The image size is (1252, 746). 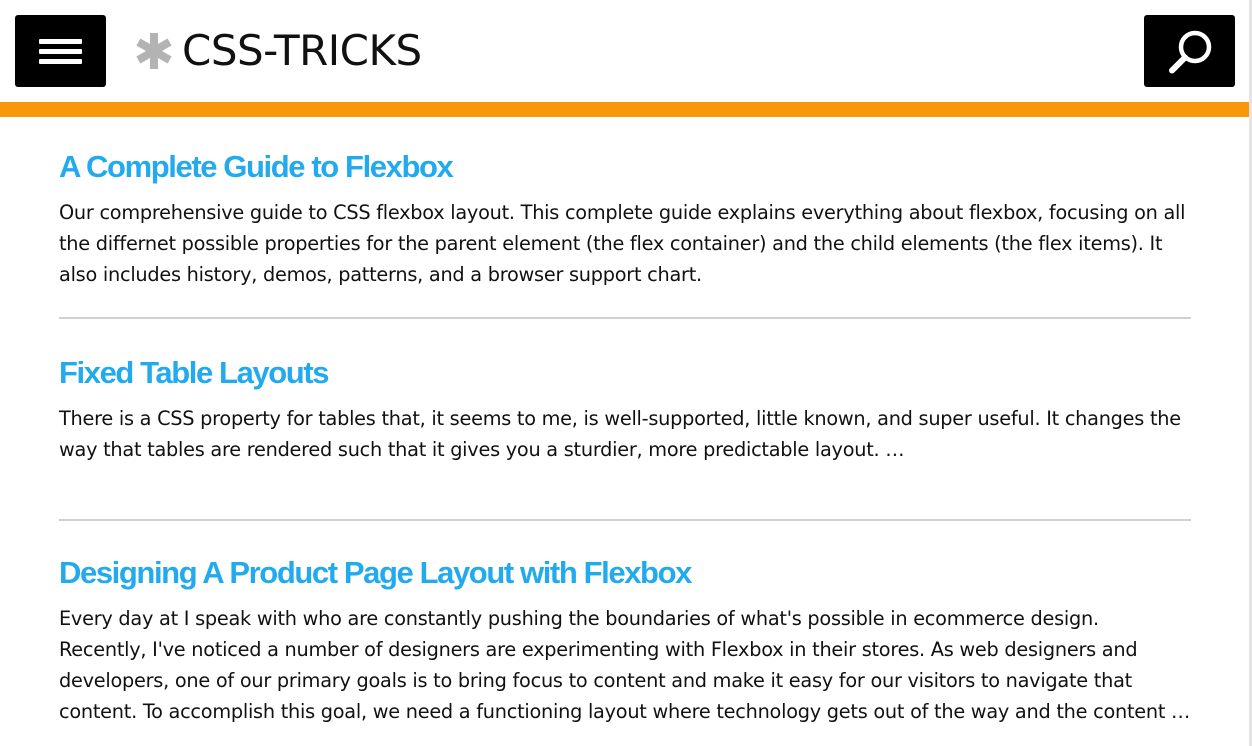 I want to click on site-header: CSS-TRICKS, so click(x=624, y=51).